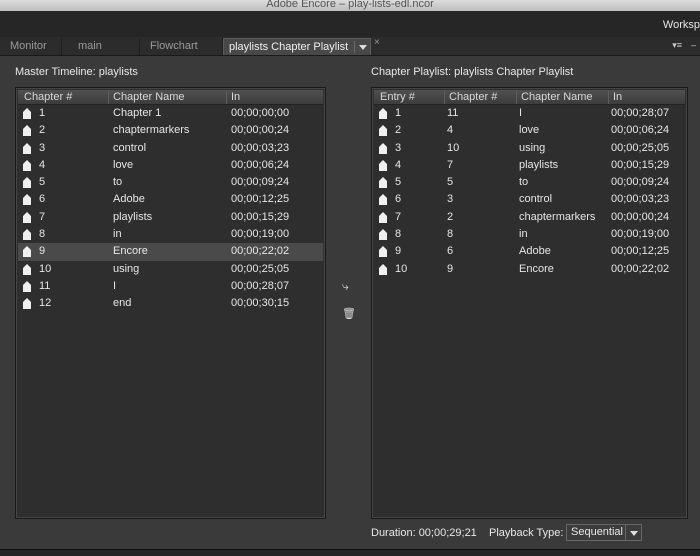 The image size is (700, 556). I want to click on table-row: 4 love 00;00;06;24, so click(170, 165).